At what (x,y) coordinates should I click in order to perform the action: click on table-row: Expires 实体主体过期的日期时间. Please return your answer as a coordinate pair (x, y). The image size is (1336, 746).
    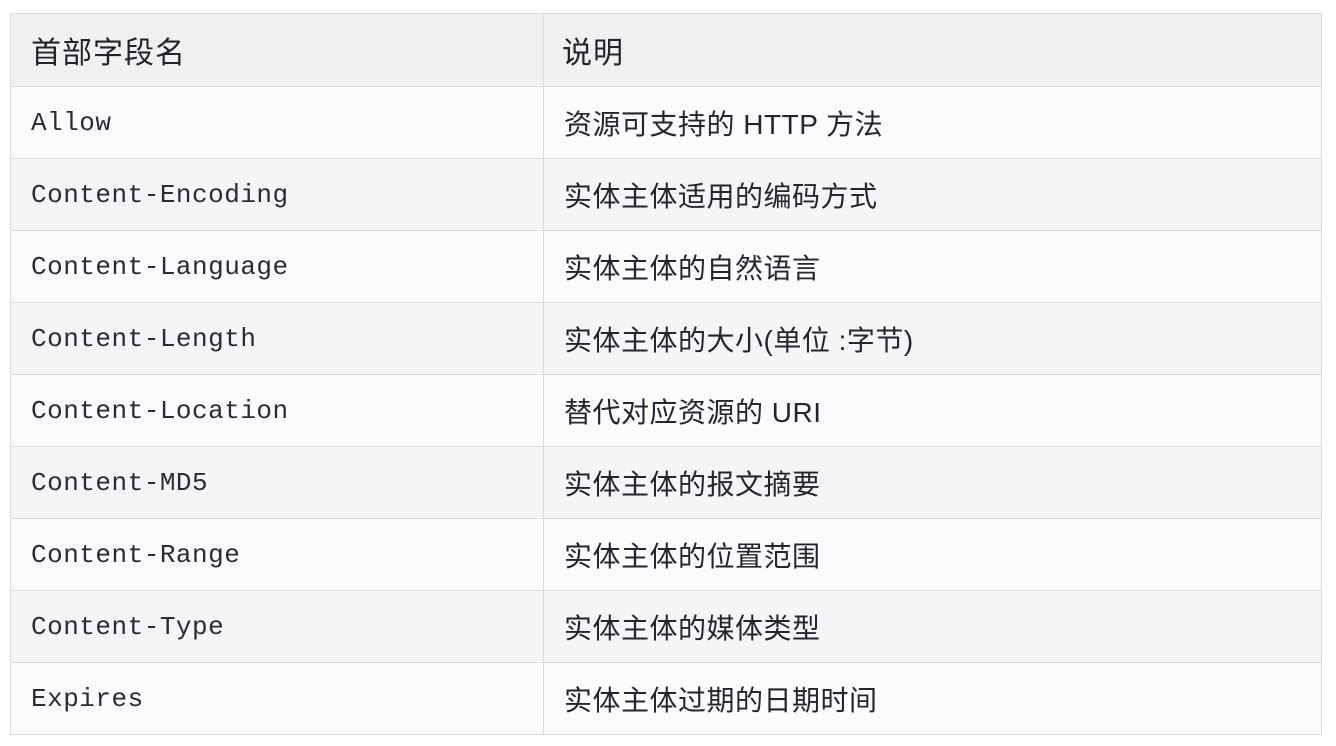
    Looking at the image, I should click on (666, 698).